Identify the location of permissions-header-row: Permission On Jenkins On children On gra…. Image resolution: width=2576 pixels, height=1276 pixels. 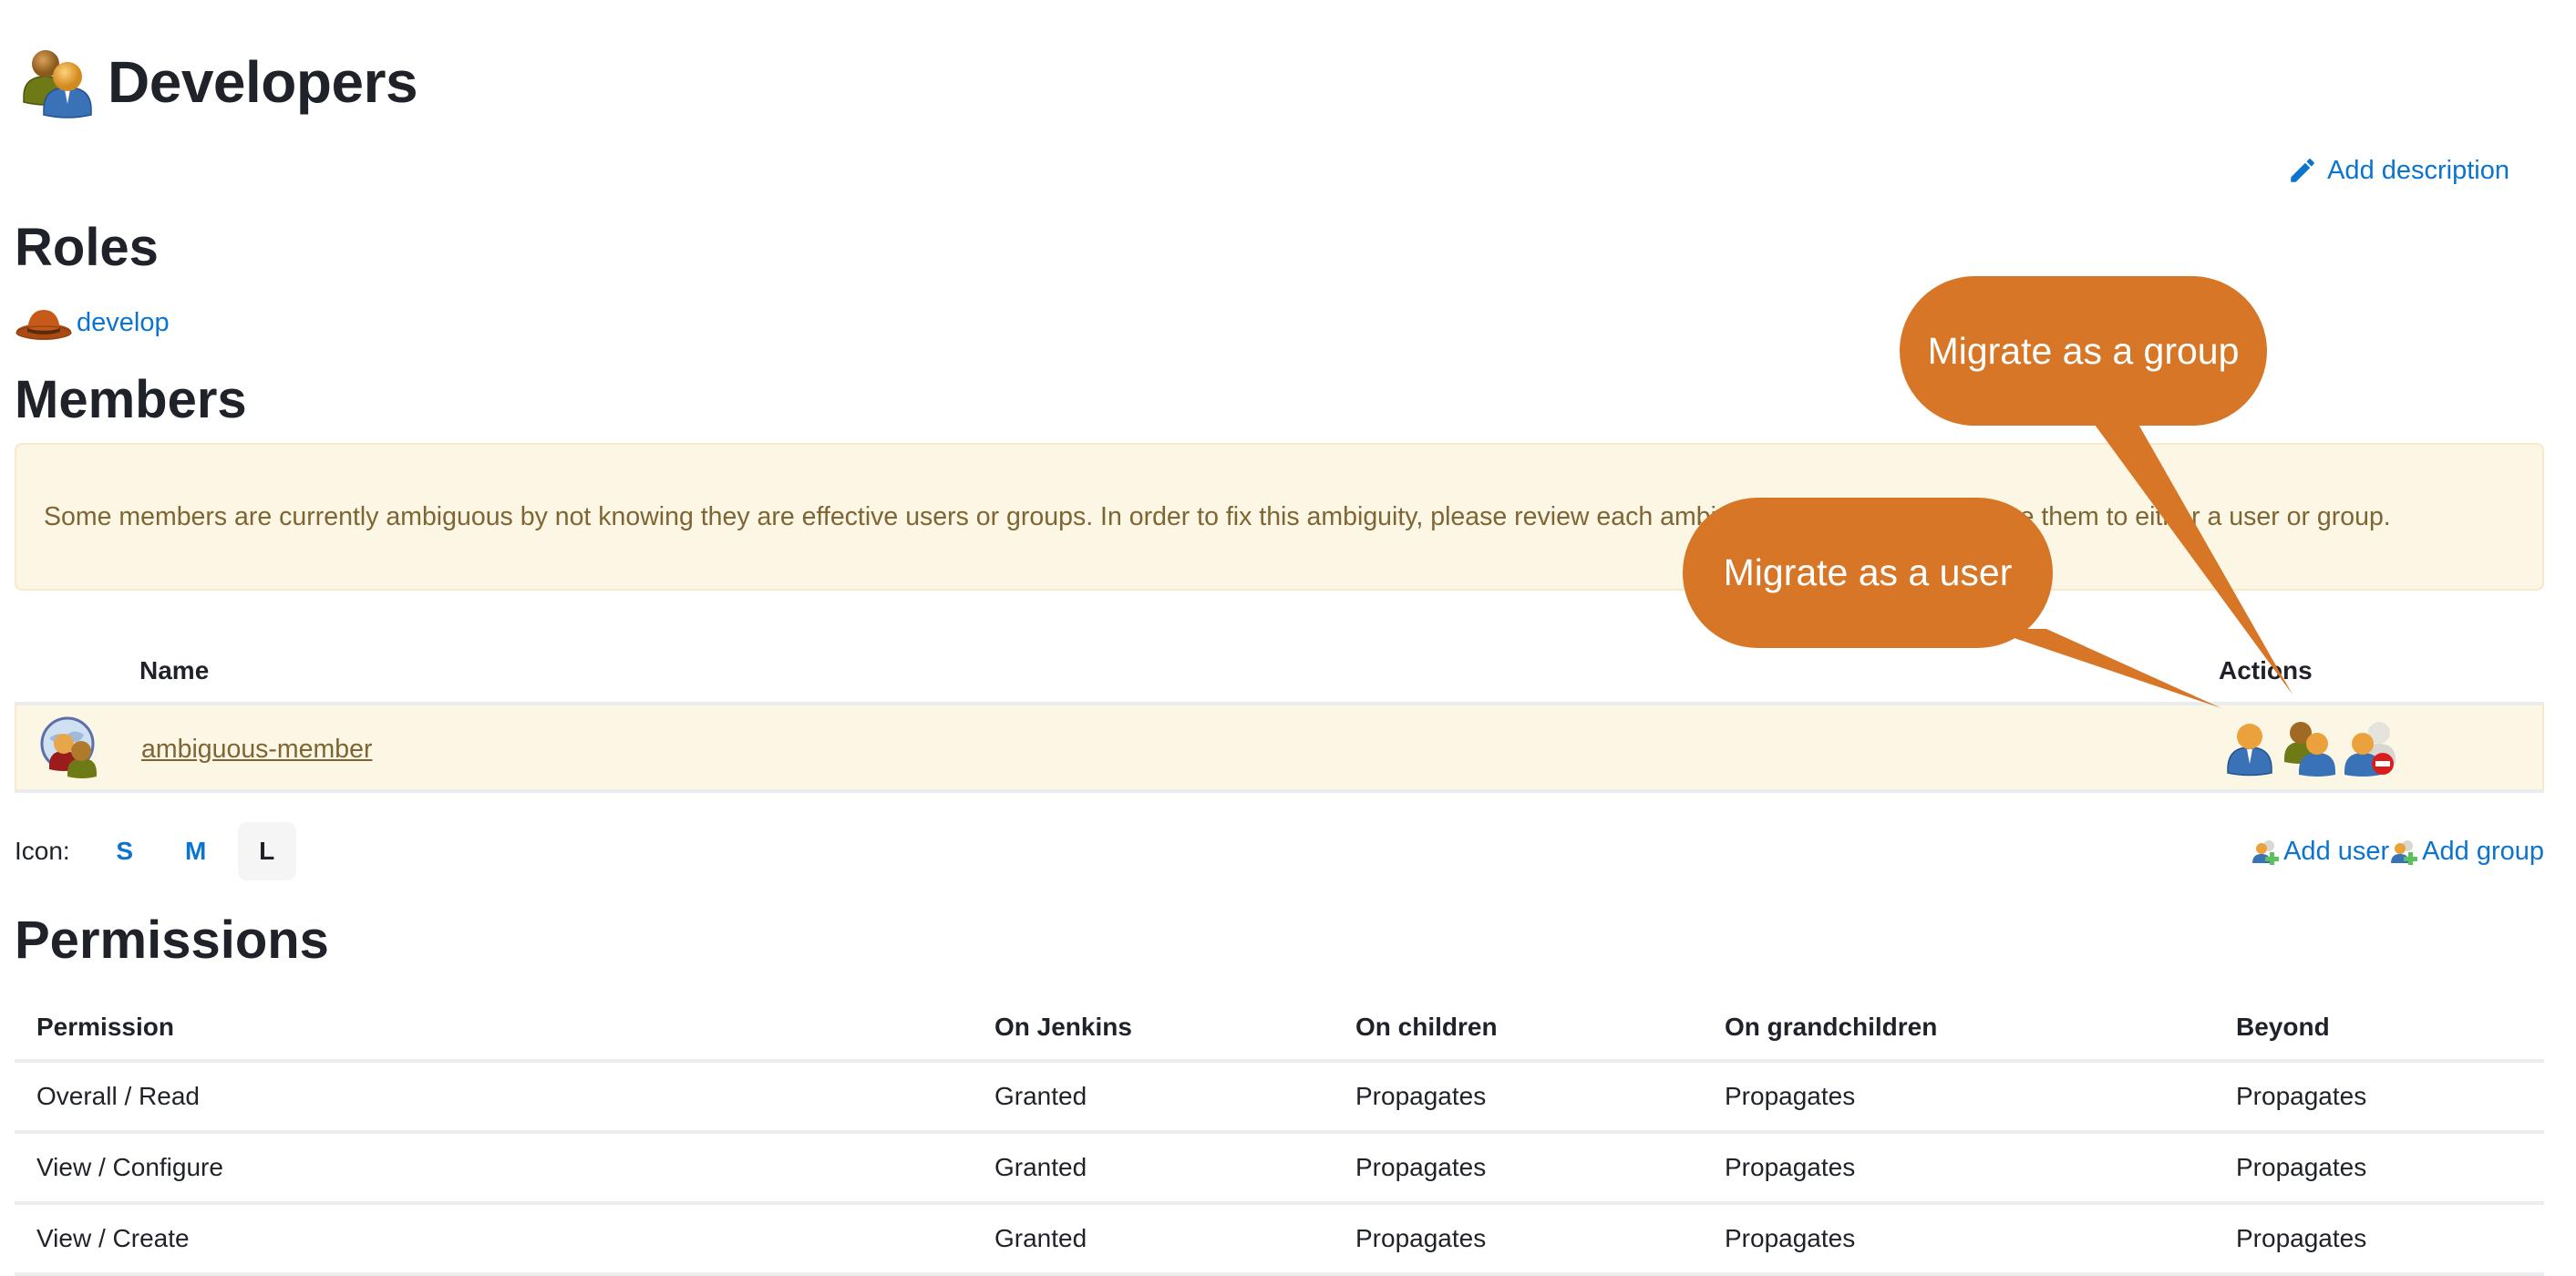
(1279, 1029).